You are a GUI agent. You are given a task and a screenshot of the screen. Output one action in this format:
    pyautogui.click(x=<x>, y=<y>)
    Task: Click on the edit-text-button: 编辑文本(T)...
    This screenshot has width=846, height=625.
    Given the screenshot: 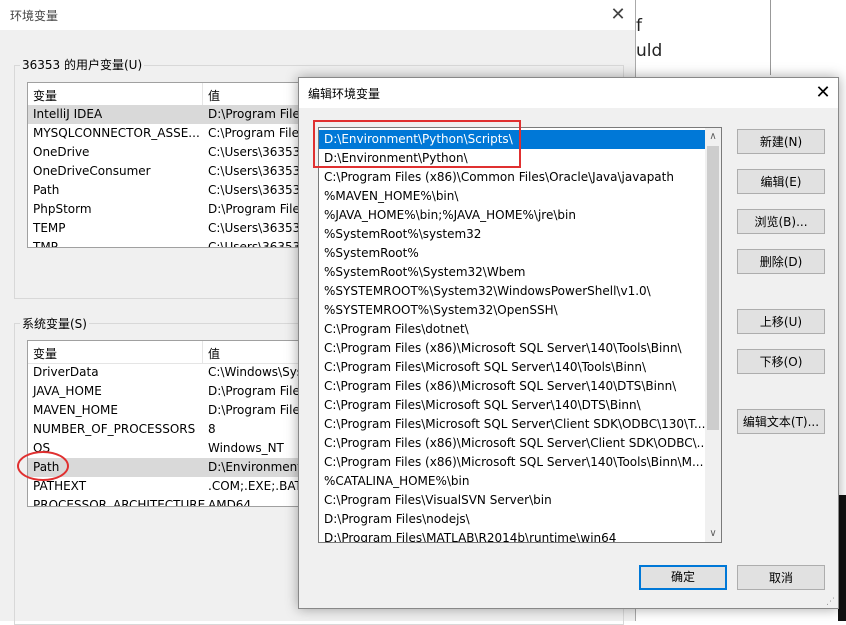 What is the action you would take?
    pyautogui.click(x=781, y=421)
    